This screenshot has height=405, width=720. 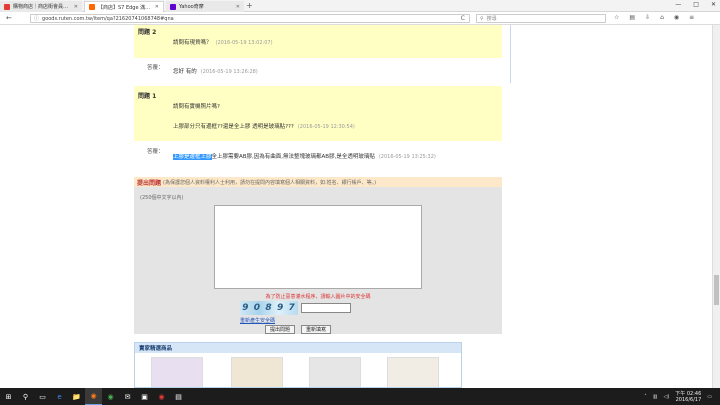 What do you see at coordinates (318, 41) in the screenshot?
I see `question-block: 問題 2 請問有現貨嗎？ (2016-05-19 13:02:07)` at bounding box center [318, 41].